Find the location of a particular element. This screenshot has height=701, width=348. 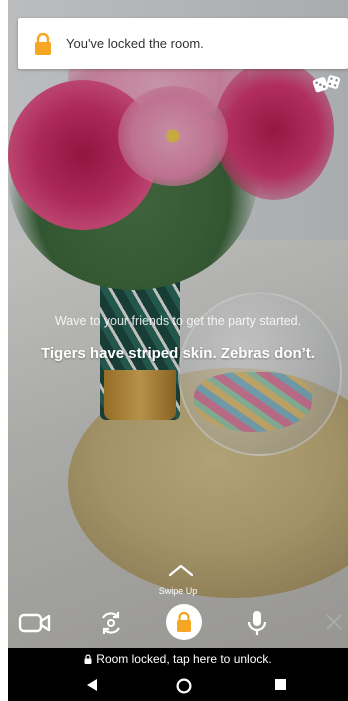

flip-camera-button is located at coordinates (111, 623).